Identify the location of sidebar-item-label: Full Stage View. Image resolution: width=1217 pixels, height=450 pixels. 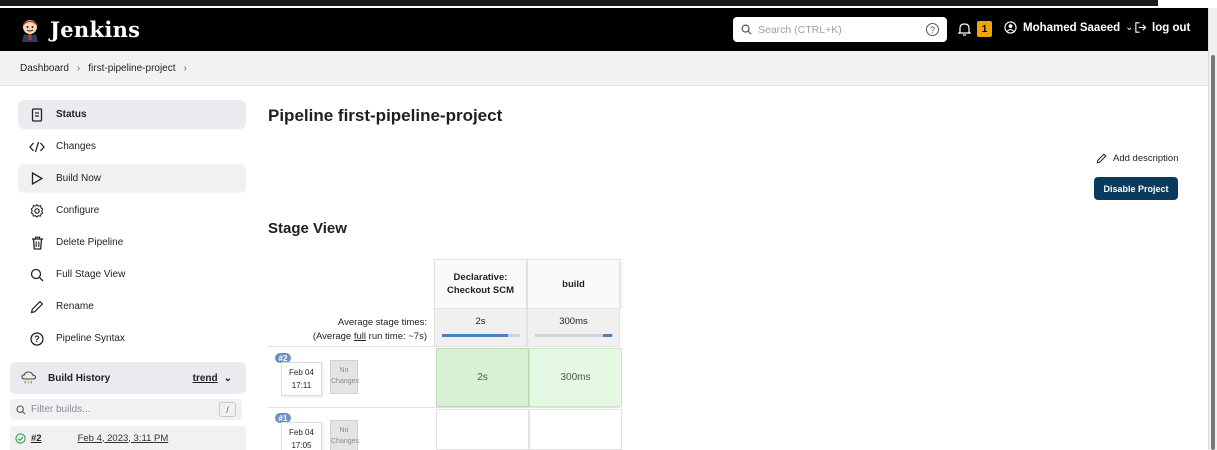
(91, 274).